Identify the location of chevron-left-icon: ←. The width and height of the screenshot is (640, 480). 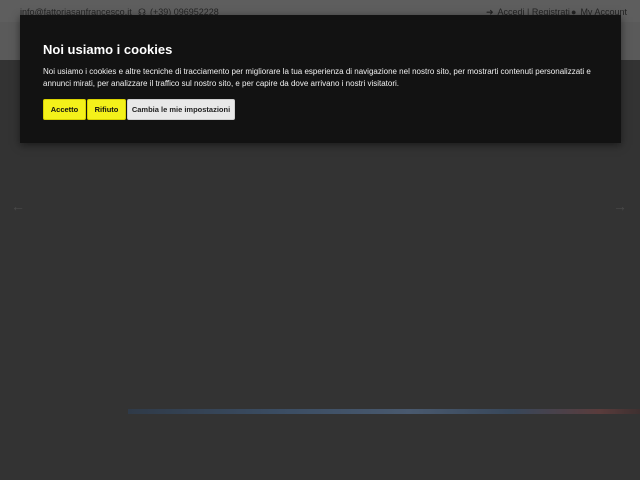
(18, 206).